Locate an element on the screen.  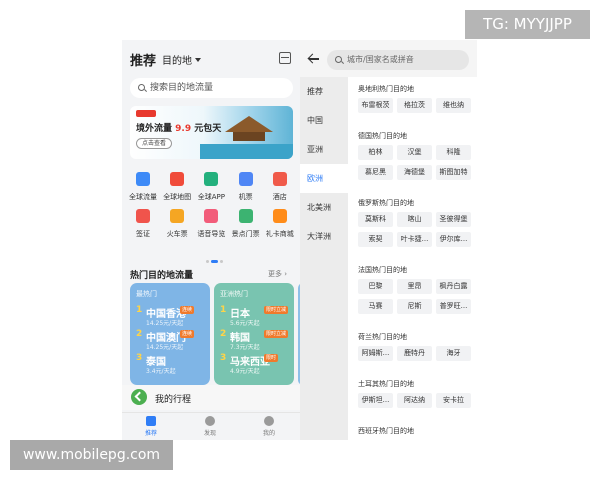
search-input: 搜索目的地流量 is located at coordinates (211, 88).